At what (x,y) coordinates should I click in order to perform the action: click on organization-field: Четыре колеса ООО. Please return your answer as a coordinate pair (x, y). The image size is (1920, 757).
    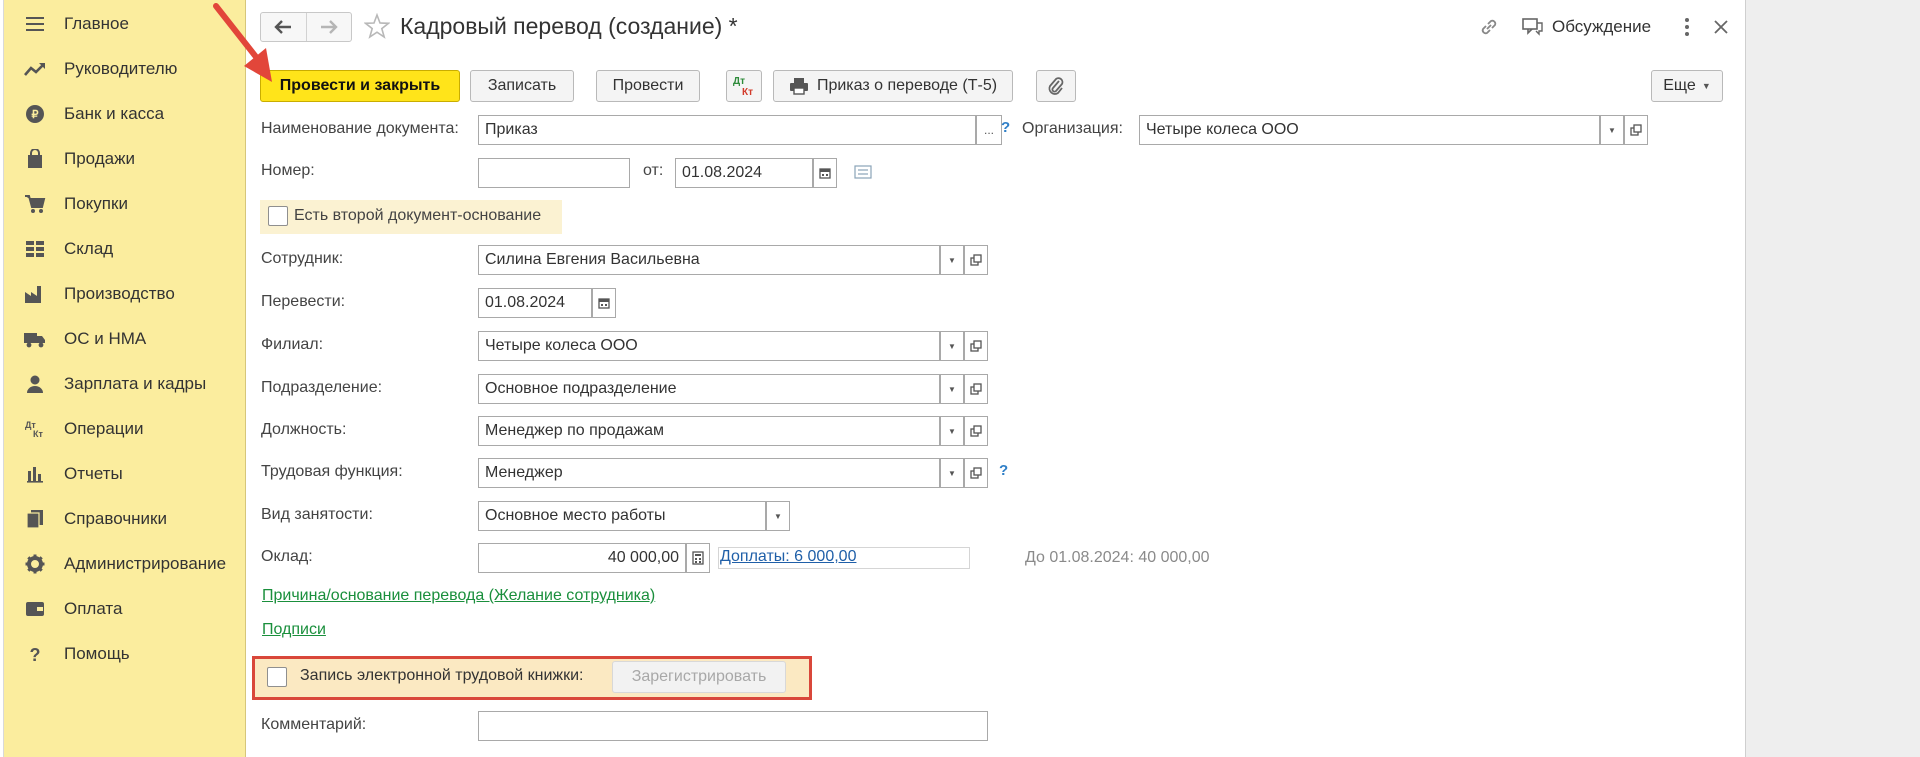
    Looking at the image, I should click on (1369, 130).